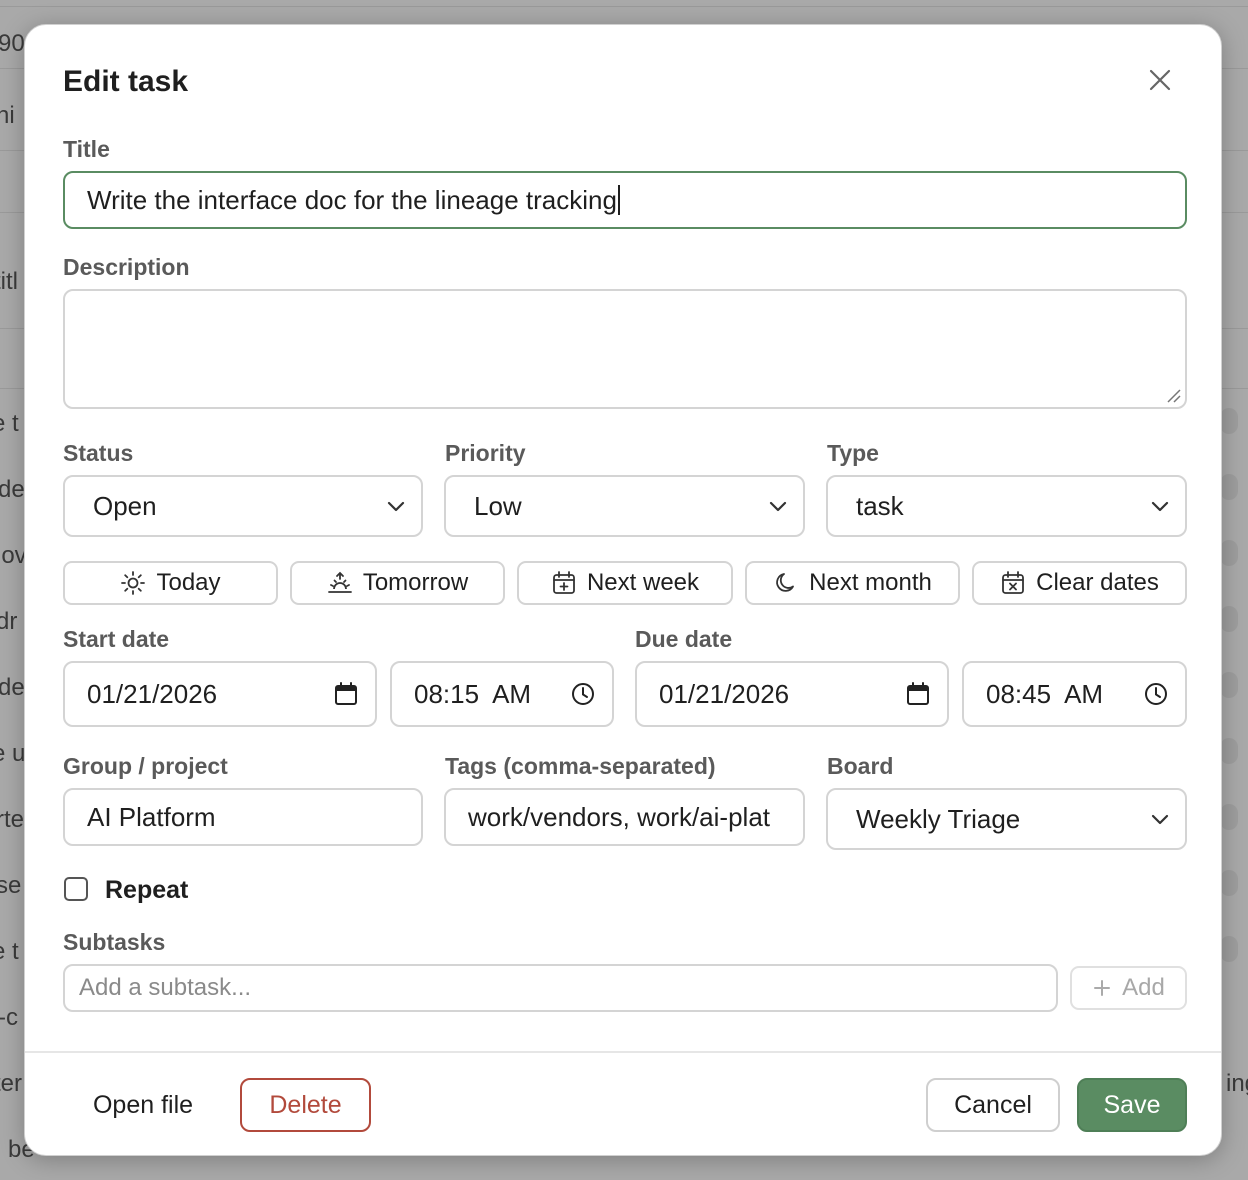  What do you see at coordinates (1097, 582) in the screenshot?
I see `clear-dates-label: Clear dates` at bounding box center [1097, 582].